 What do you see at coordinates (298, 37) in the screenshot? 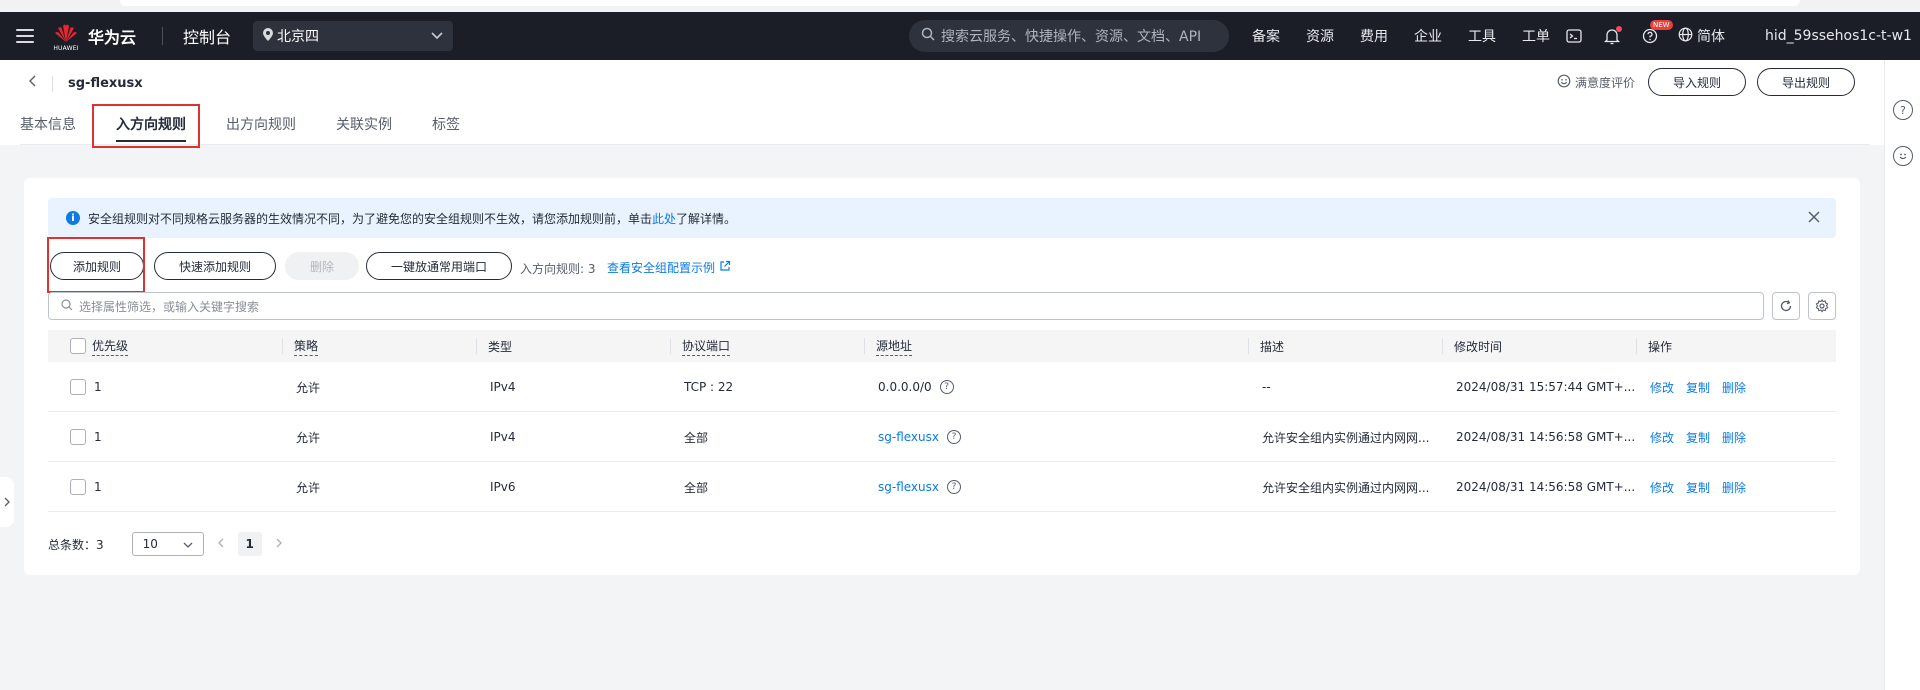
I see `region-label: 北京四` at bounding box center [298, 37].